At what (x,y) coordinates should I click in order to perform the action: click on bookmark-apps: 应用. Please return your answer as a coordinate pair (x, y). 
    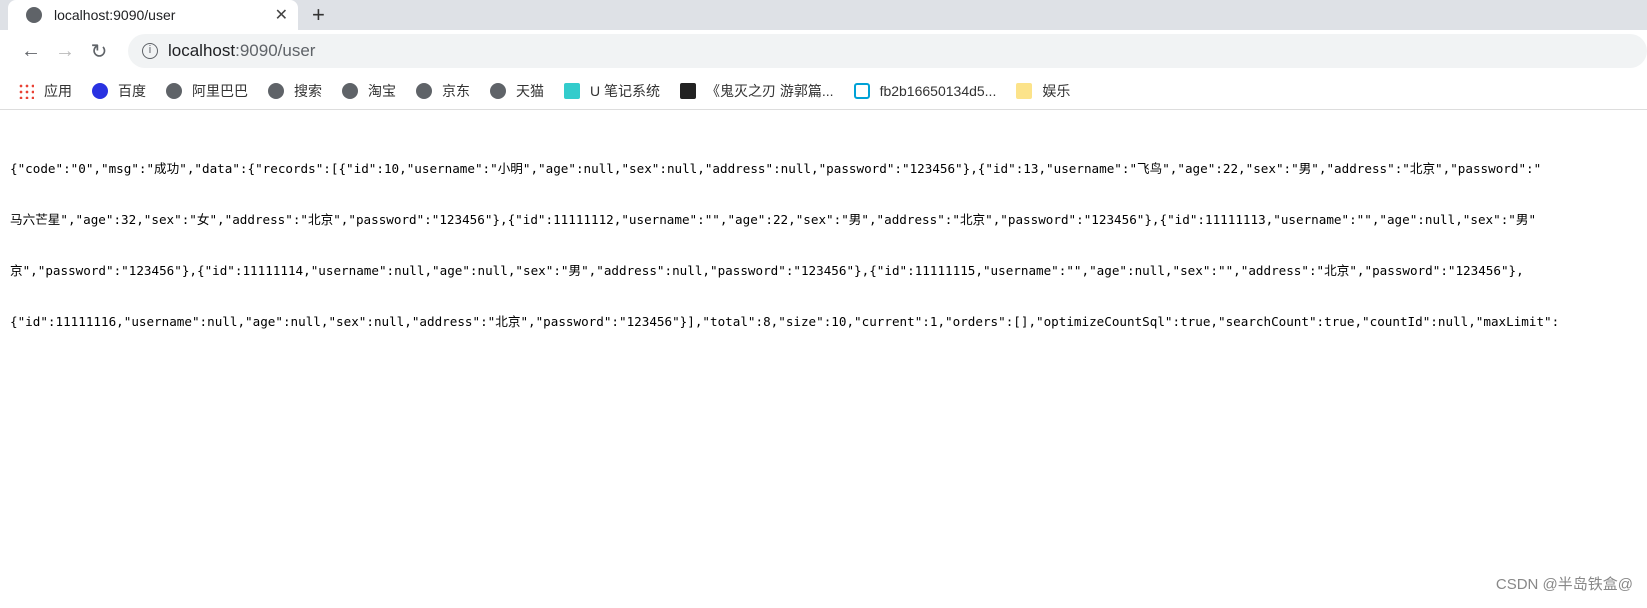
    Looking at the image, I should click on (45, 91).